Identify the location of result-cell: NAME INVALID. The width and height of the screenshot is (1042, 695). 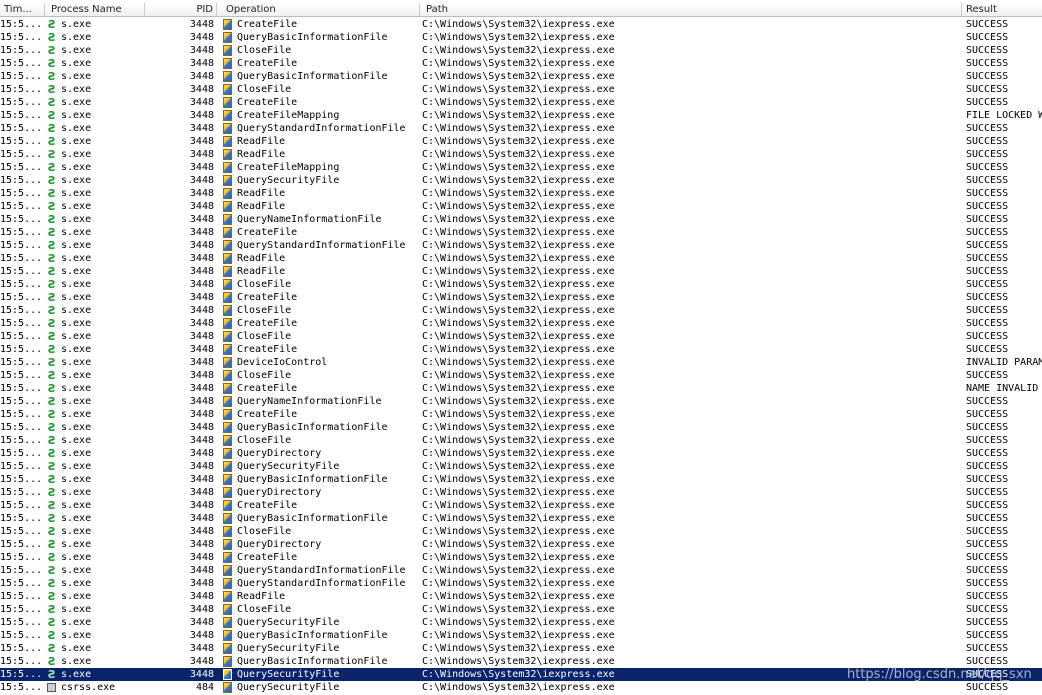
(1002, 388).